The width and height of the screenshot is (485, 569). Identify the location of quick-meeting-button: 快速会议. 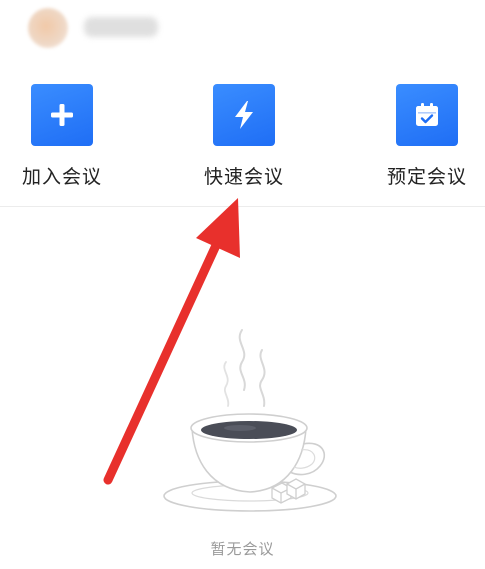
(244, 139).